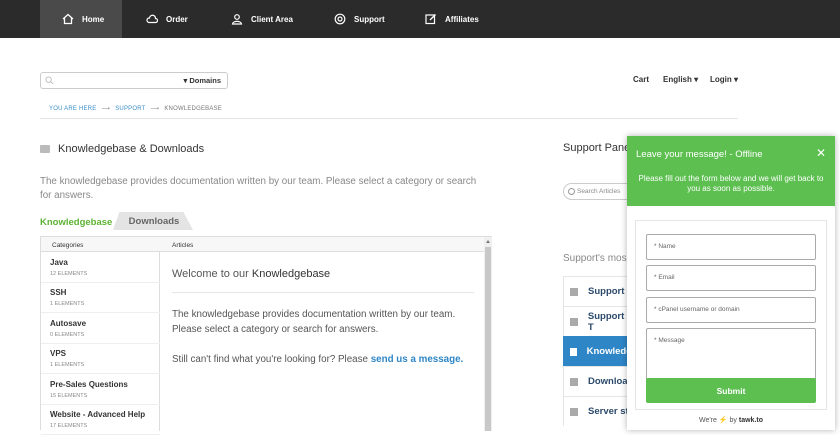 Image resolution: width=840 pixels, height=435 pixels. I want to click on domain-search-input: ▾ Domains, so click(134, 80).